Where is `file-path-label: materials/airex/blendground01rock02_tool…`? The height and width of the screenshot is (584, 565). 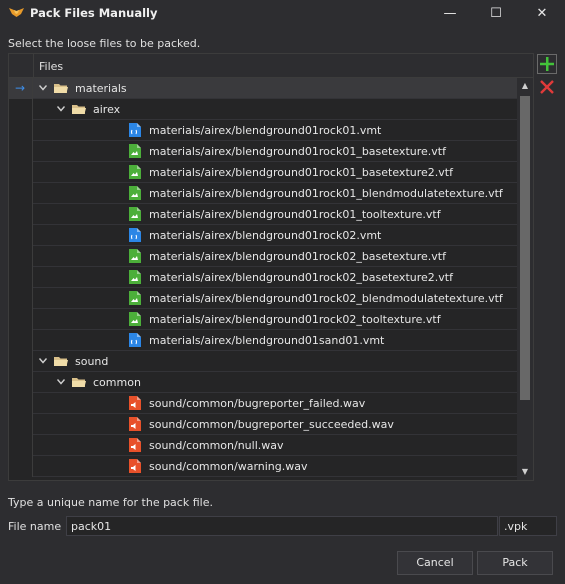 file-path-label: materials/airex/blendground01rock02_tool… is located at coordinates (295, 319).